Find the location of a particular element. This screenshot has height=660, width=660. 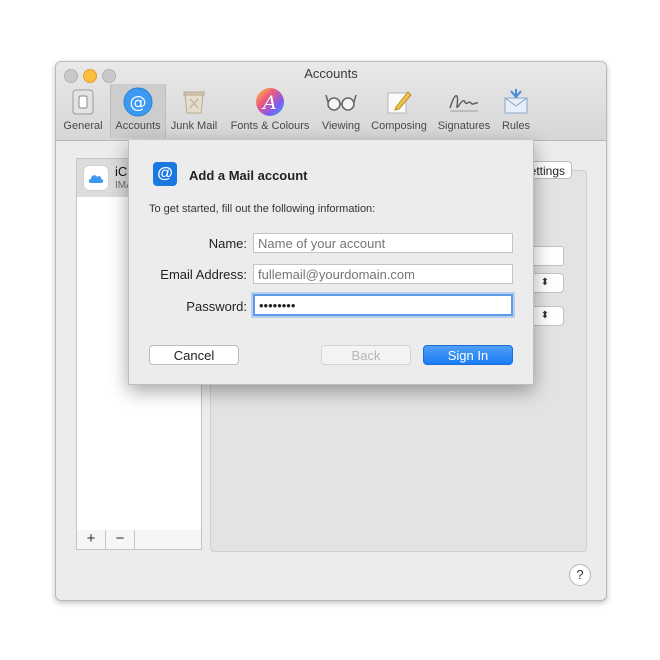

add-account-button: + is located at coordinates (91, 539).